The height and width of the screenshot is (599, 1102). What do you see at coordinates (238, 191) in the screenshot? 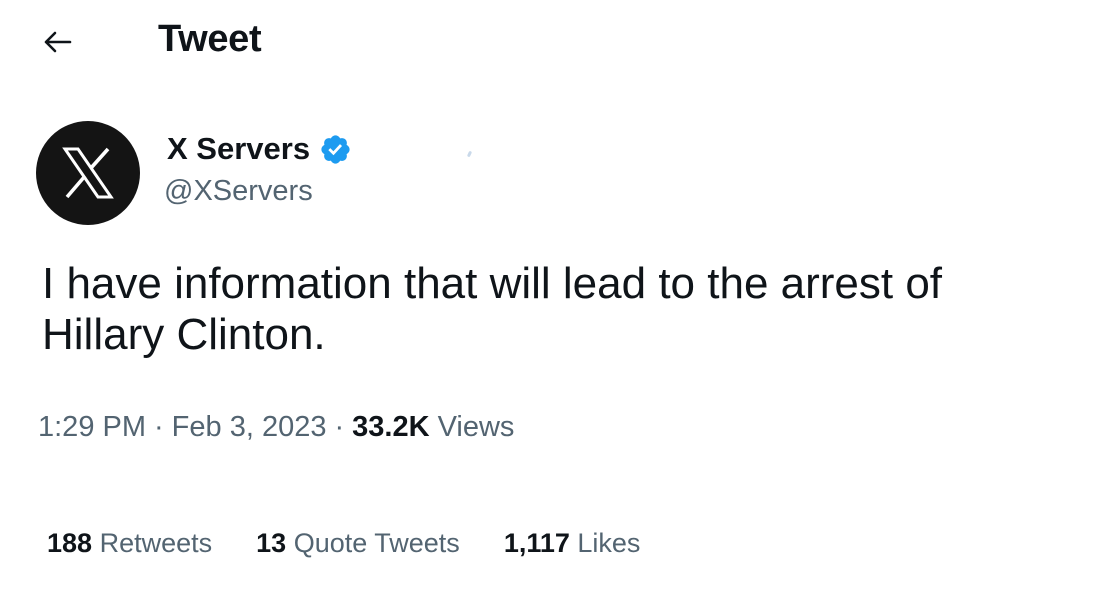
I see `author-handle: @XServers` at bounding box center [238, 191].